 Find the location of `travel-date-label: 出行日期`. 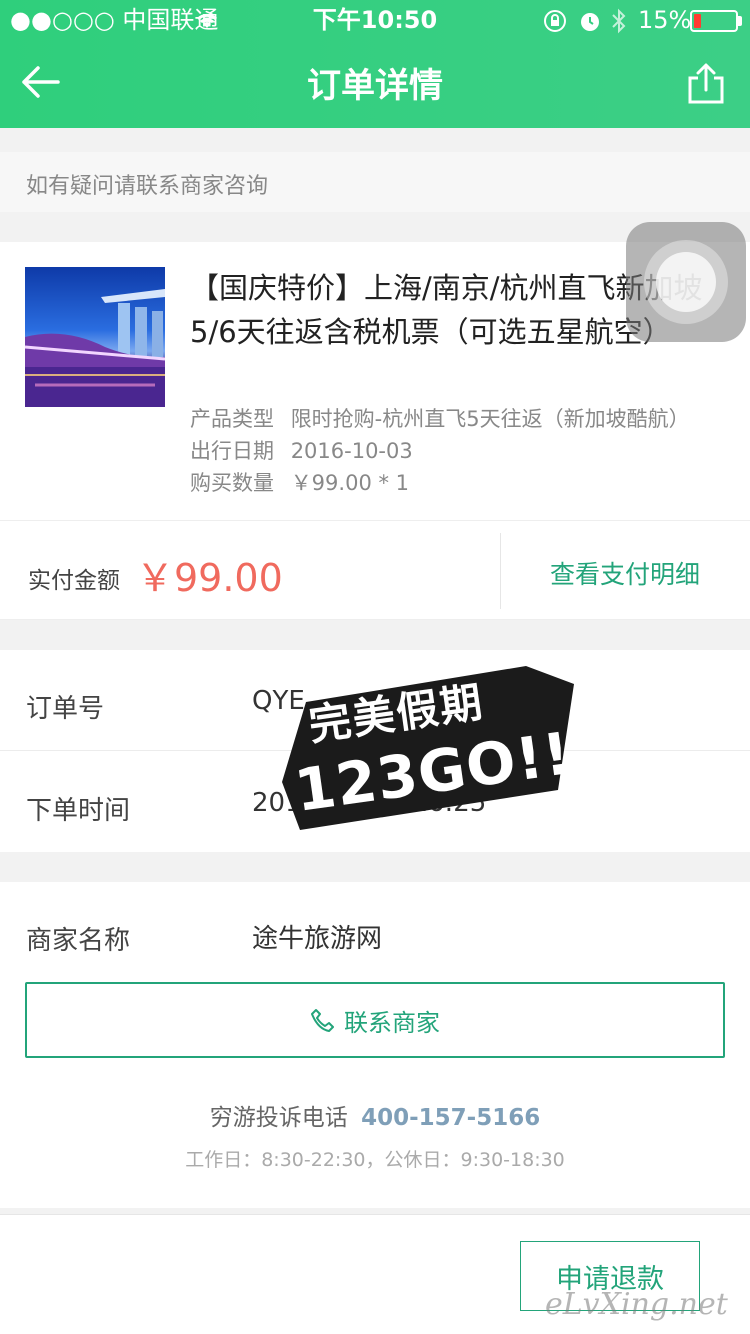

travel-date-label: 出行日期 is located at coordinates (232, 451).